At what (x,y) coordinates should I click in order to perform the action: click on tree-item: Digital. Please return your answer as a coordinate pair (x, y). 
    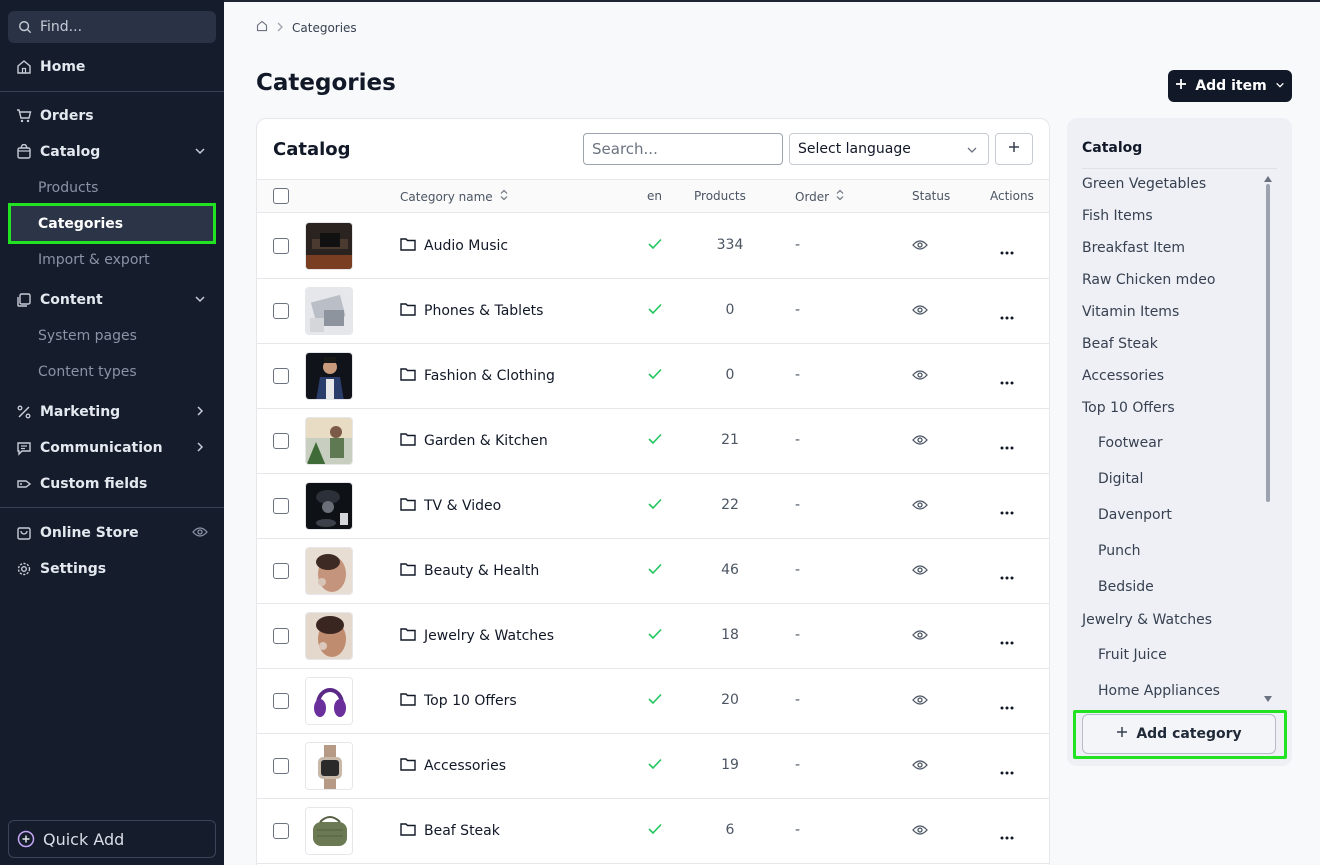
    Looking at the image, I should click on (1120, 479).